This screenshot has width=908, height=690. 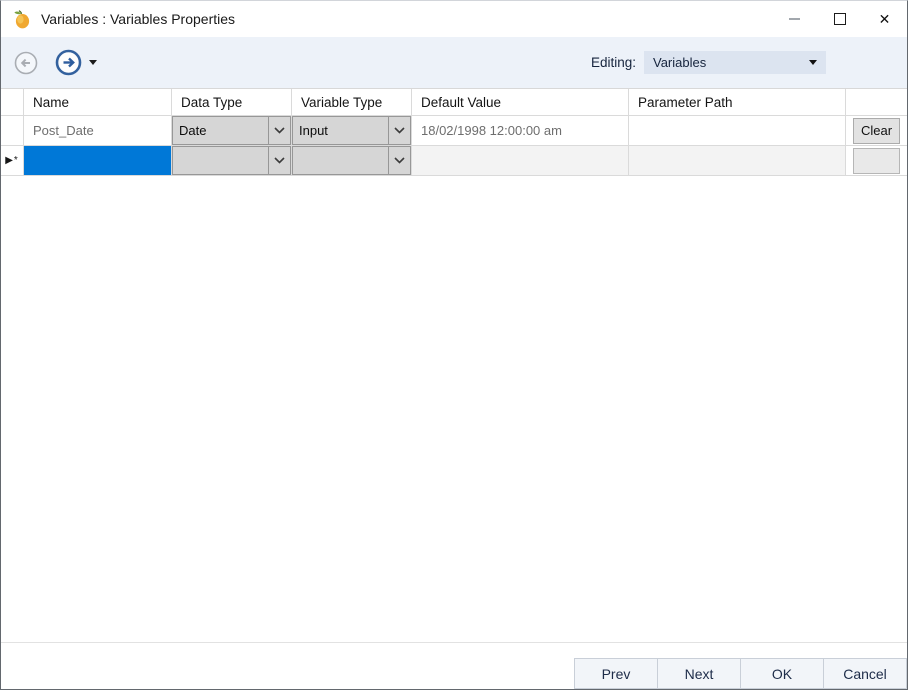 What do you see at coordinates (138, 19) in the screenshot?
I see `window-title: Variables : Variables Properties` at bounding box center [138, 19].